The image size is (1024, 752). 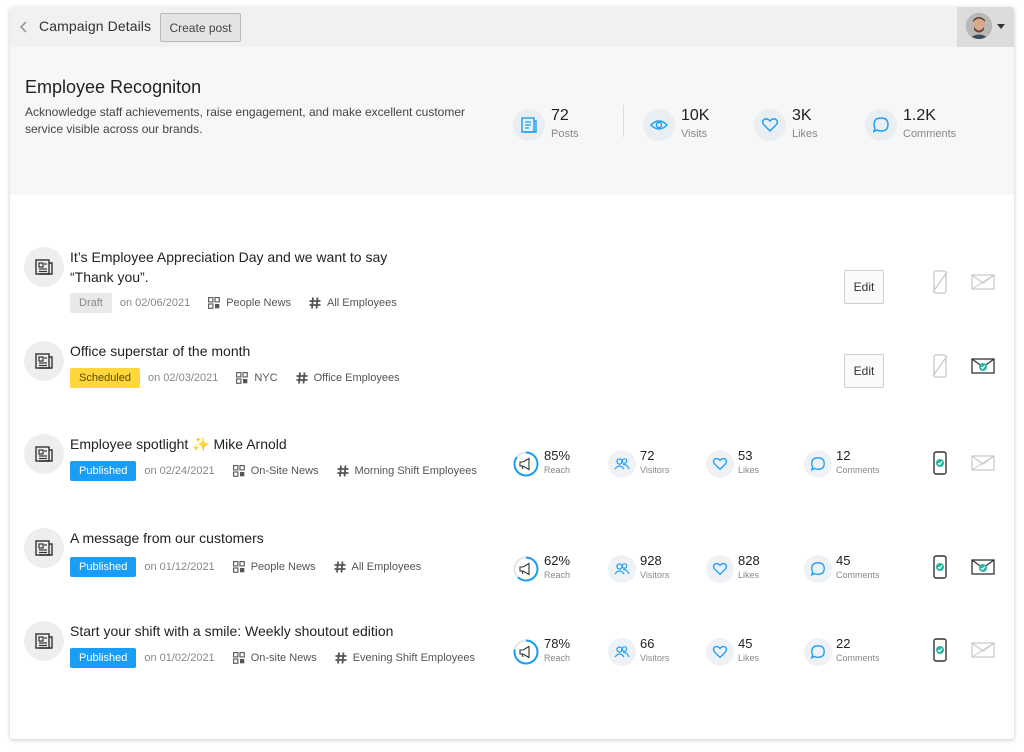 What do you see at coordinates (183, 378) in the screenshot?
I see `post-date: on 02/03/2021` at bounding box center [183, 378].